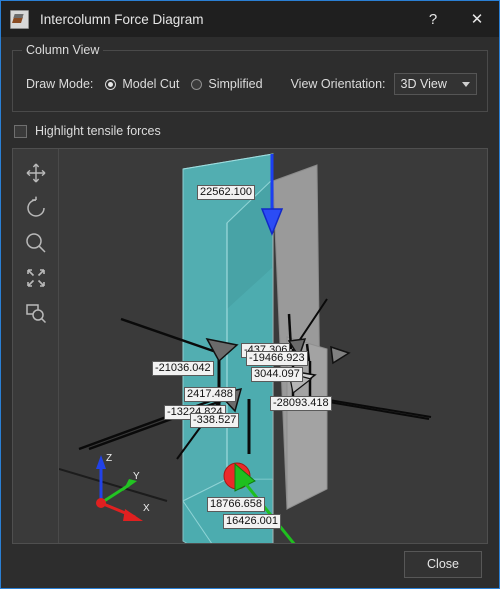 This screenshot has width=500, height=589. What do you see at coordinates (277, 358) in the screenshot?
I see `force-label-upper-right-axial: -19466.923` at bounding box center [277, 358].